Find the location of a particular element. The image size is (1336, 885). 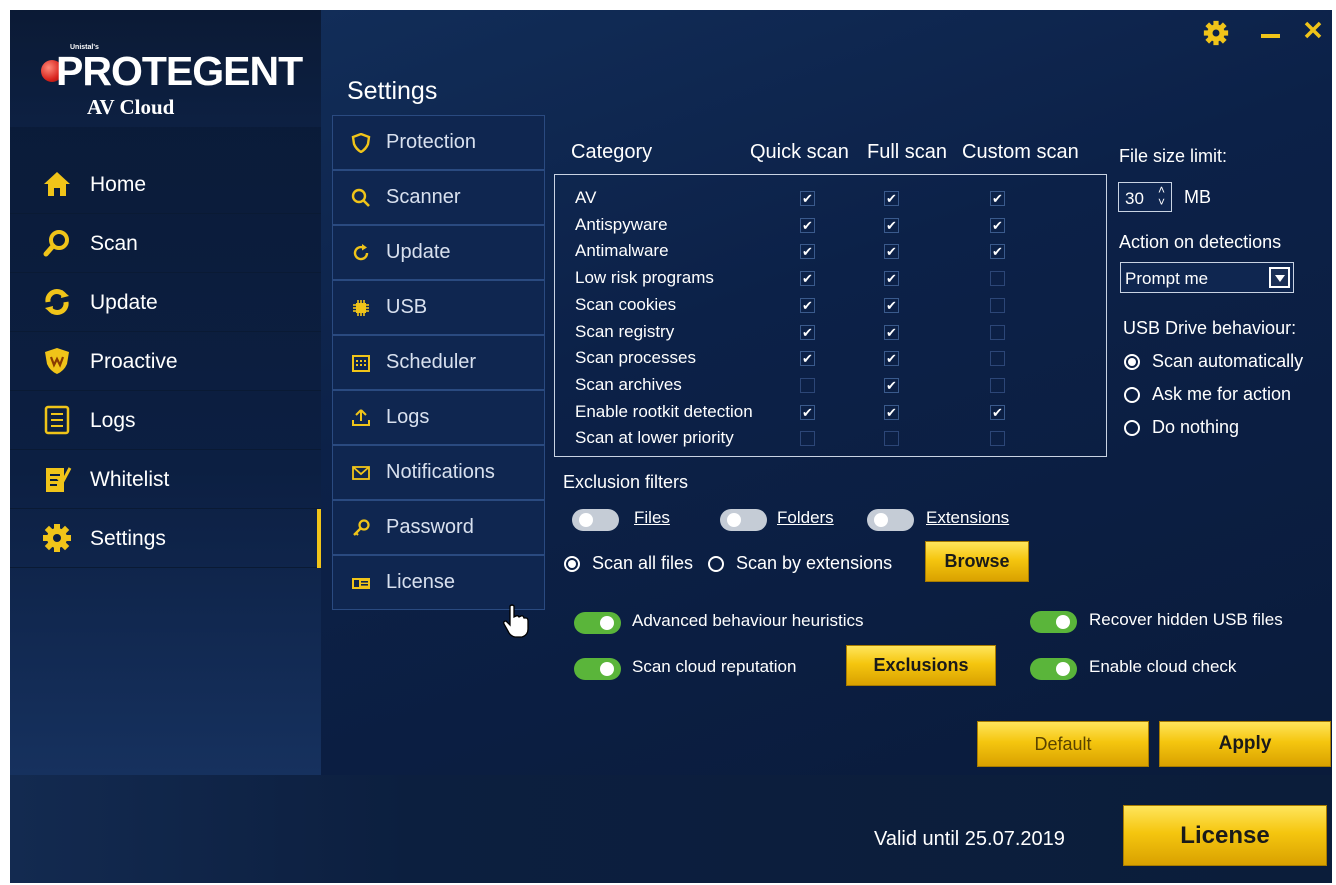

extensions-toggle is located at coordinates (890, 520).